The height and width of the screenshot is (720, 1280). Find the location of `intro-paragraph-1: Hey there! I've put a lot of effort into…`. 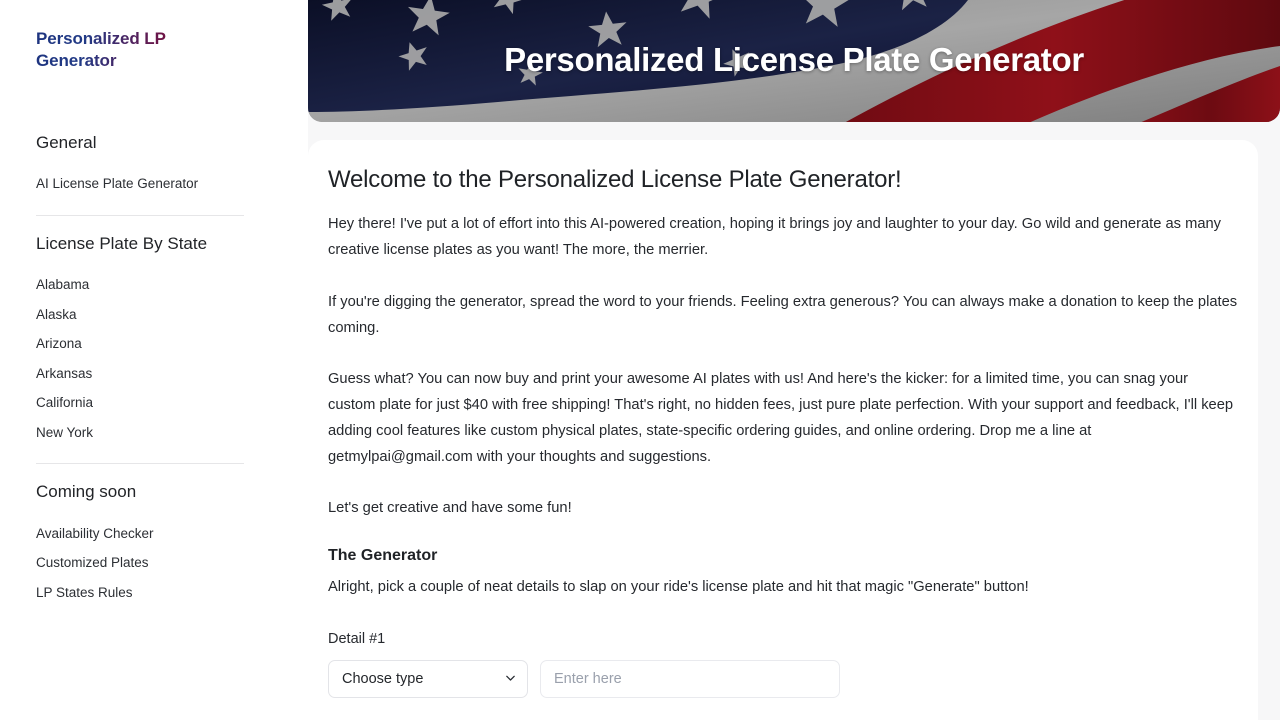

intro-paragraph-1: Hey there! I've put a lot of effort into… is located at coordinates (775, 237).